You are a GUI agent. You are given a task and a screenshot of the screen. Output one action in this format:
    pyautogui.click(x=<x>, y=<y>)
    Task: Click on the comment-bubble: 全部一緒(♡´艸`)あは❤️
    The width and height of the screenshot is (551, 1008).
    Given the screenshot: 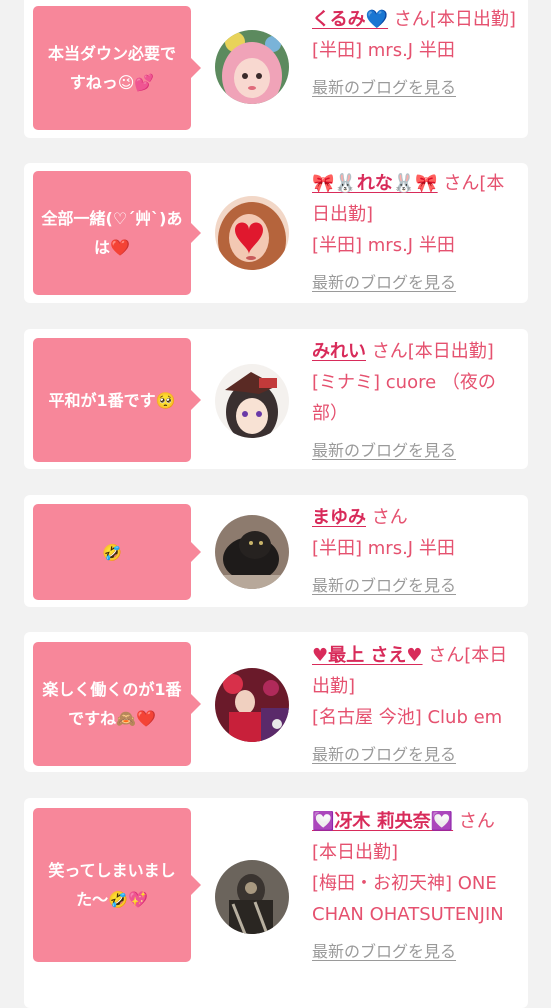 What is the action you would take?
    pyautogui.click(x=117, y=233)
    